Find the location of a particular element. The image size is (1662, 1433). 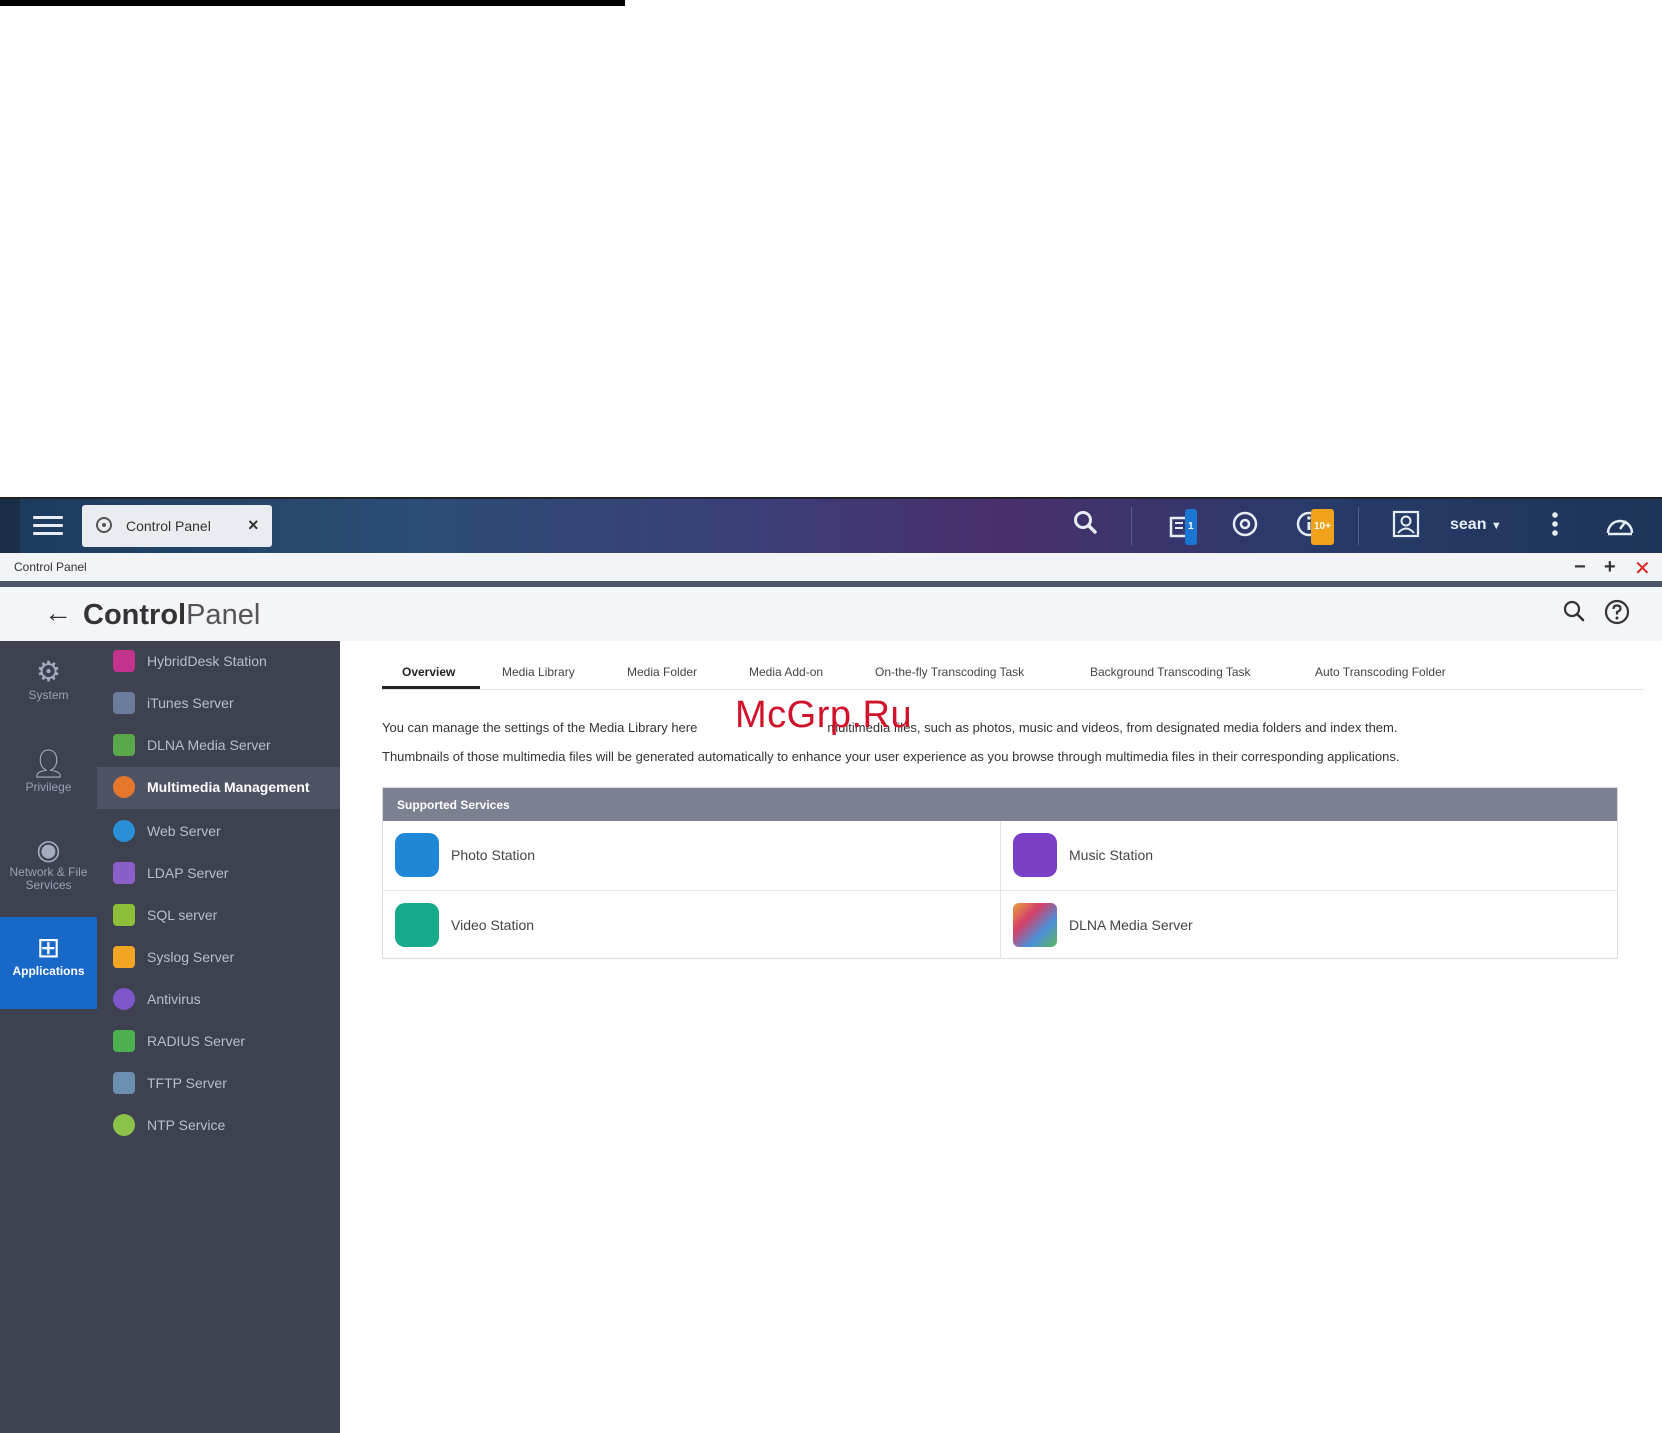

ntp-icon is located at coordinates (124, 1125).